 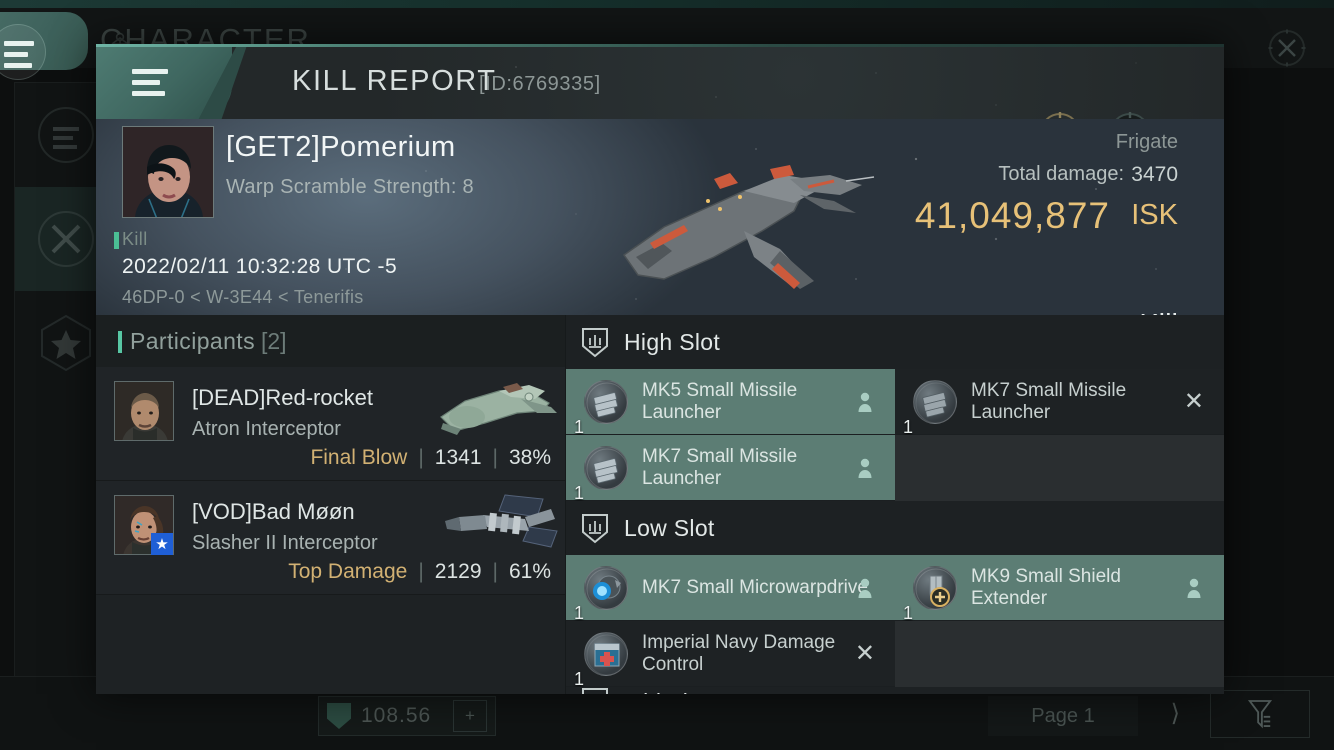 What do you see at coordinates (260, 266) in the screenshot?
I see `kill-timestamp: 2022/02/11 10:32:28 UTC -5` at bounding box center [260, 266].